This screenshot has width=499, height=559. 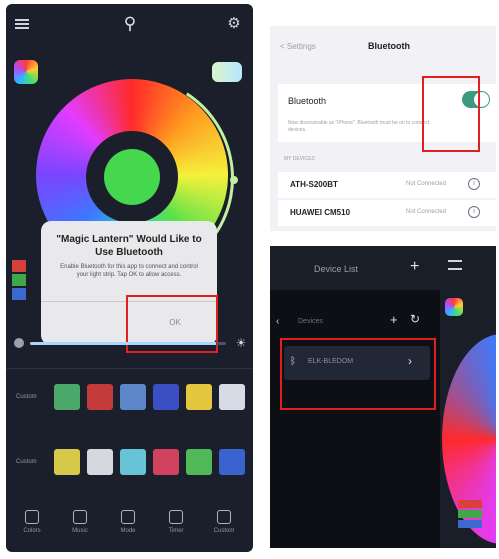 I want to click on mode-icon, so click(x=128, y=517).